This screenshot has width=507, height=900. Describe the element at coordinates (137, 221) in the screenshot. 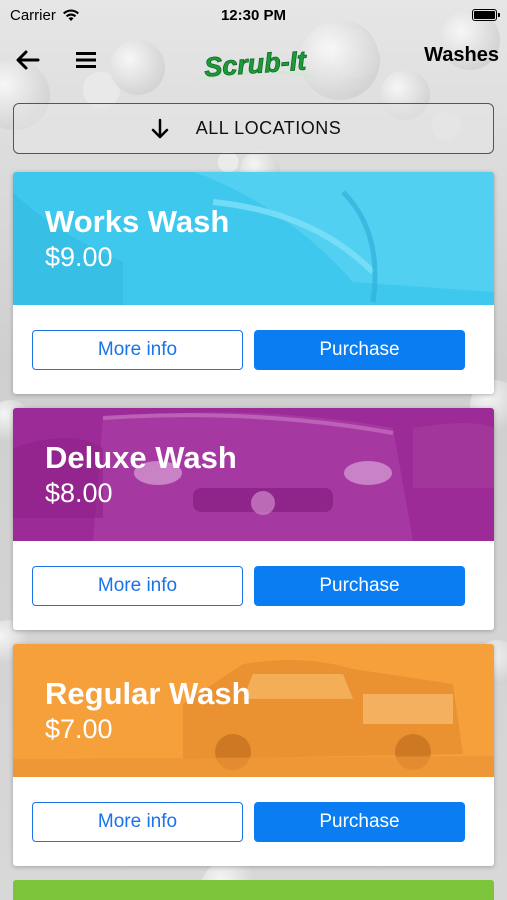

I see `wash-name: Works Wash` at that location.